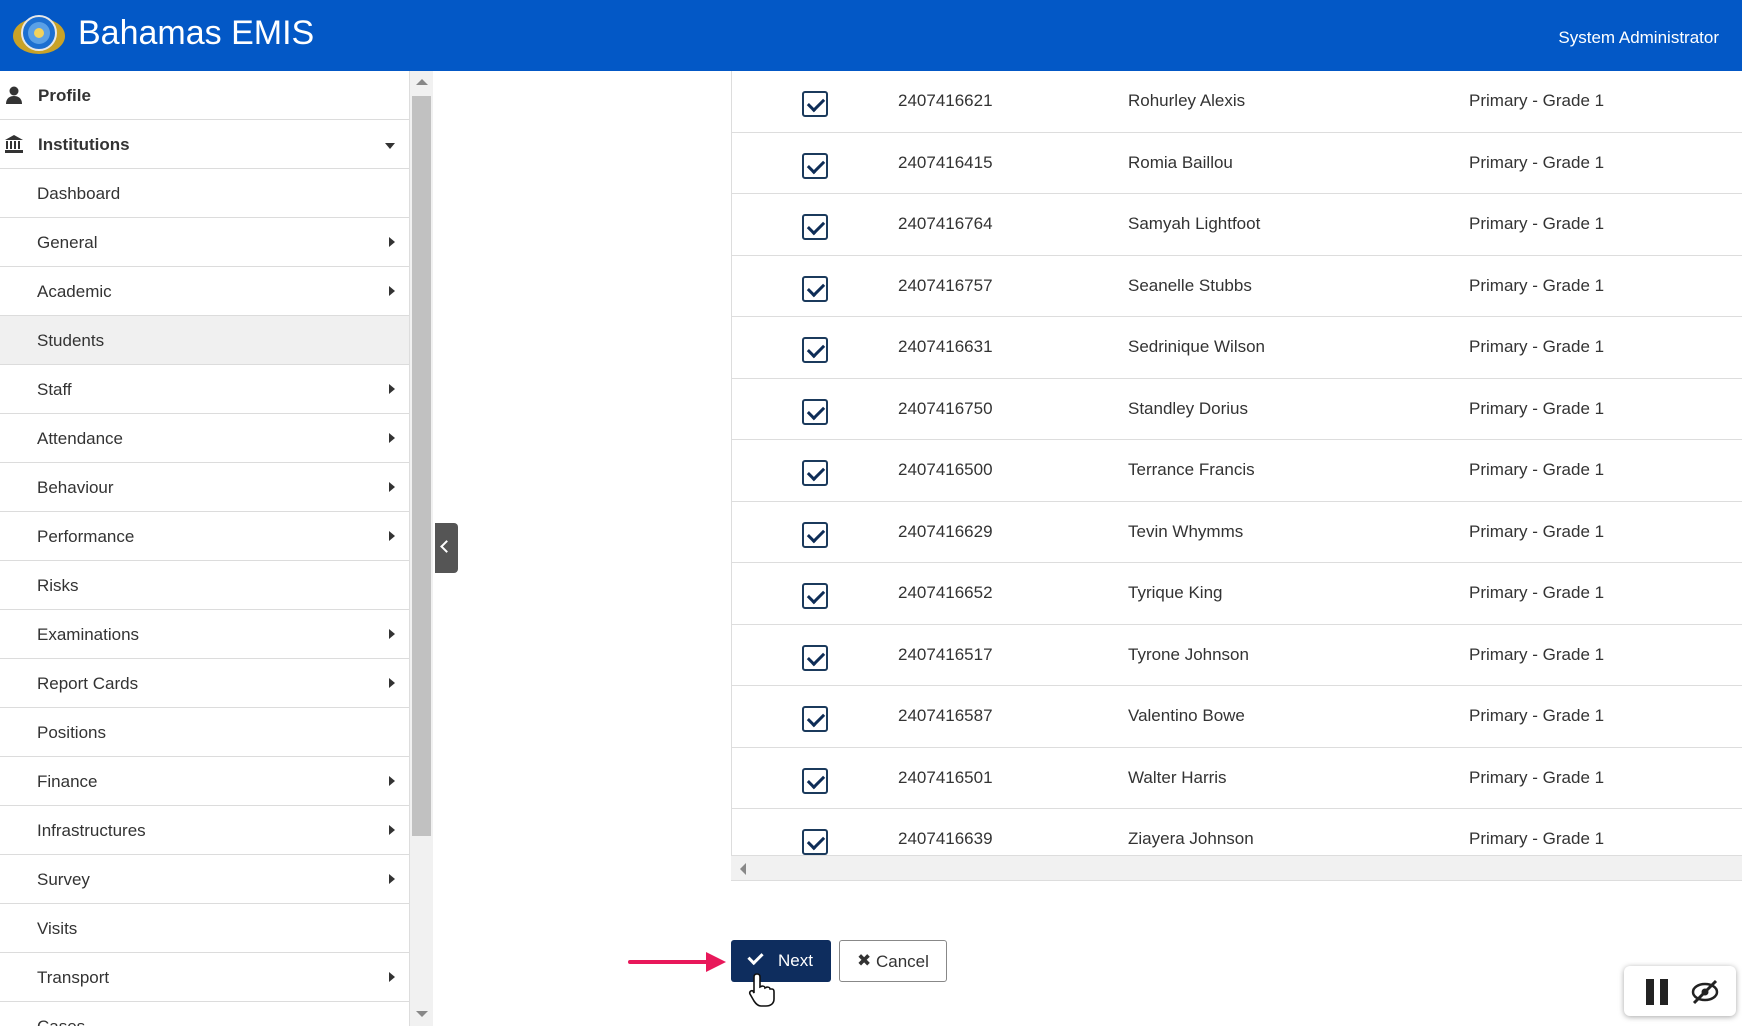 This screenshot has height=1026, width=1742. I want to click on student-name: Rohurley Alexis, so click(1187, 100).